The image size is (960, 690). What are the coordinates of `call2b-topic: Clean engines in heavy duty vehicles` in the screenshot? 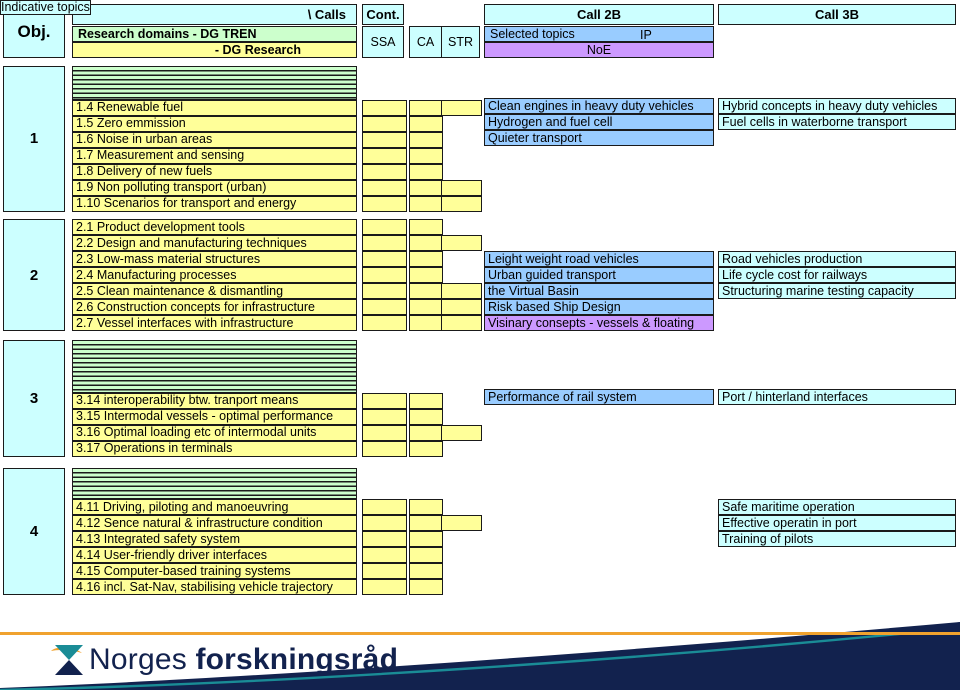 It's located at (599, 106).